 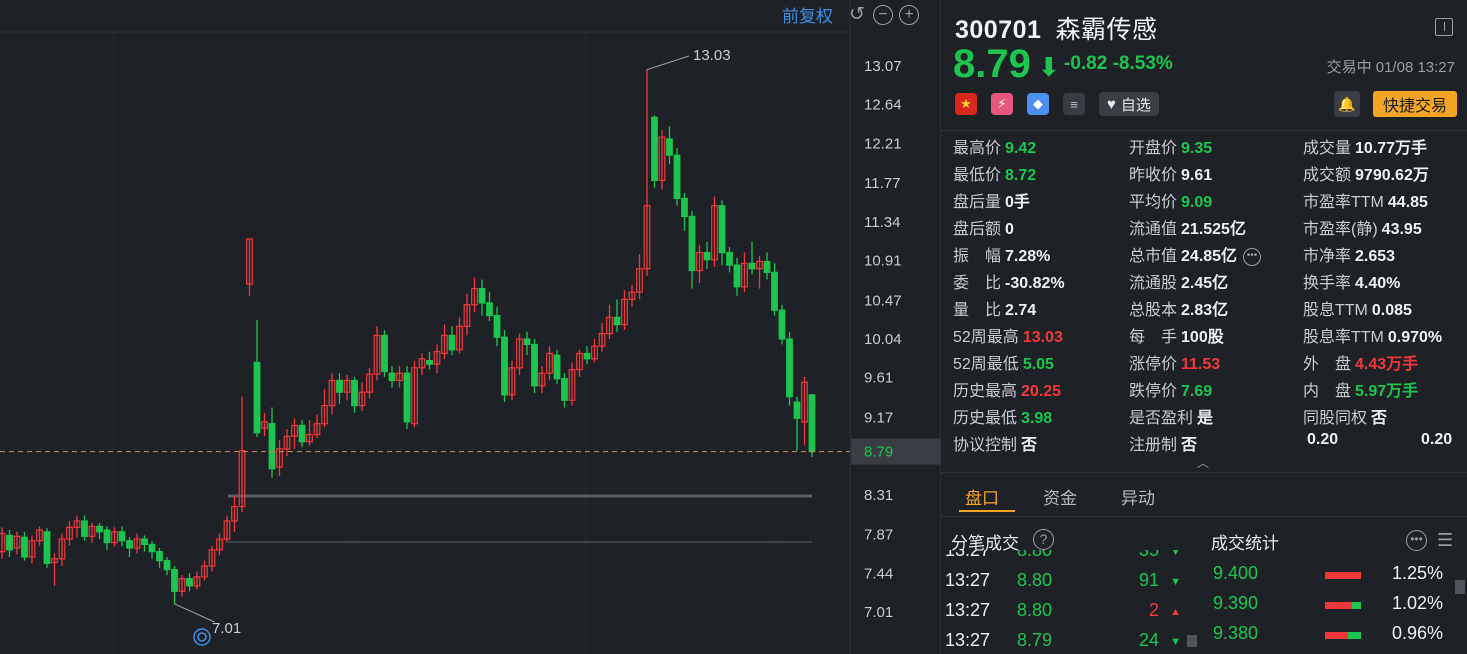 I want to click on field-value: 2.74, so click(x=1021, y=310).